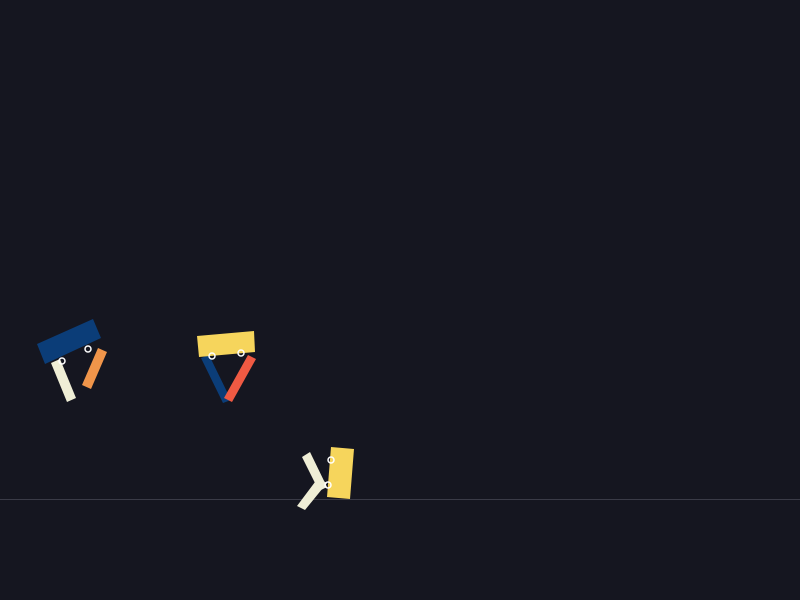 The width and height of the screenshot is (800, 600). Describe the element at coordinates (340, 473) in the screenshot. I see `creature-3-body` at that location.